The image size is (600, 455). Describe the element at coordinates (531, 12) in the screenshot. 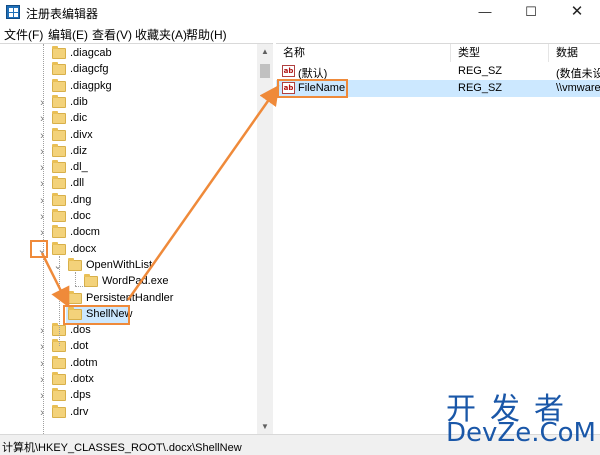

I see `maximize-button: ☐` at that location.